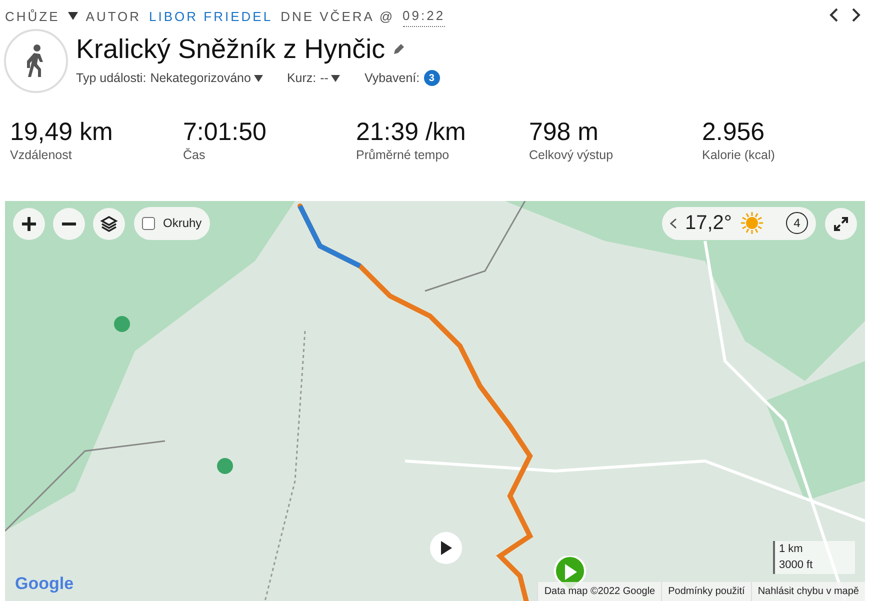  What do you see at coordinates (111, 78) in the screenshot?
I see `meta-label: Typ události:` at bounding box center [111, 78].